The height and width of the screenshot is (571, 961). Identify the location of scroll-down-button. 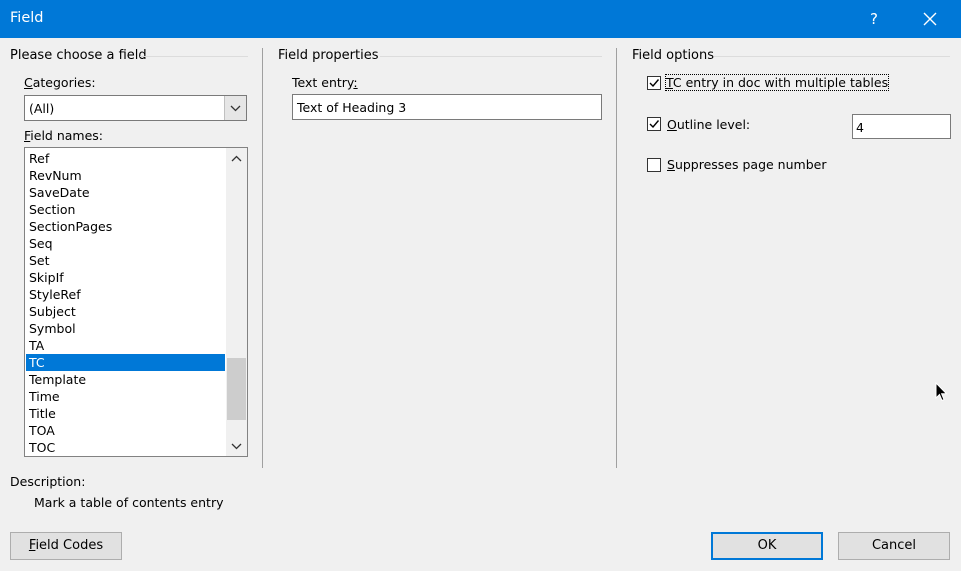
(236, 446).